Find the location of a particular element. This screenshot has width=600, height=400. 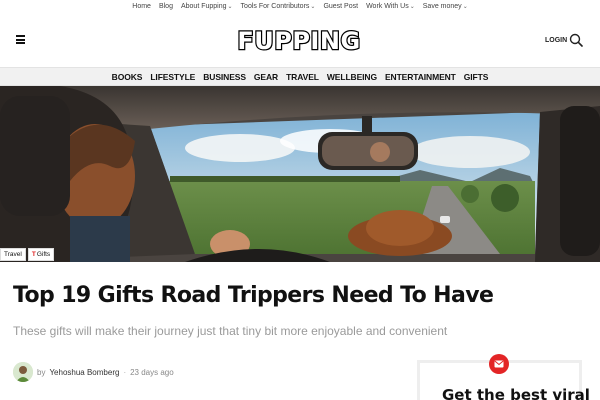

top-nav-label: Work With Us is located at coordinates (387, 6).